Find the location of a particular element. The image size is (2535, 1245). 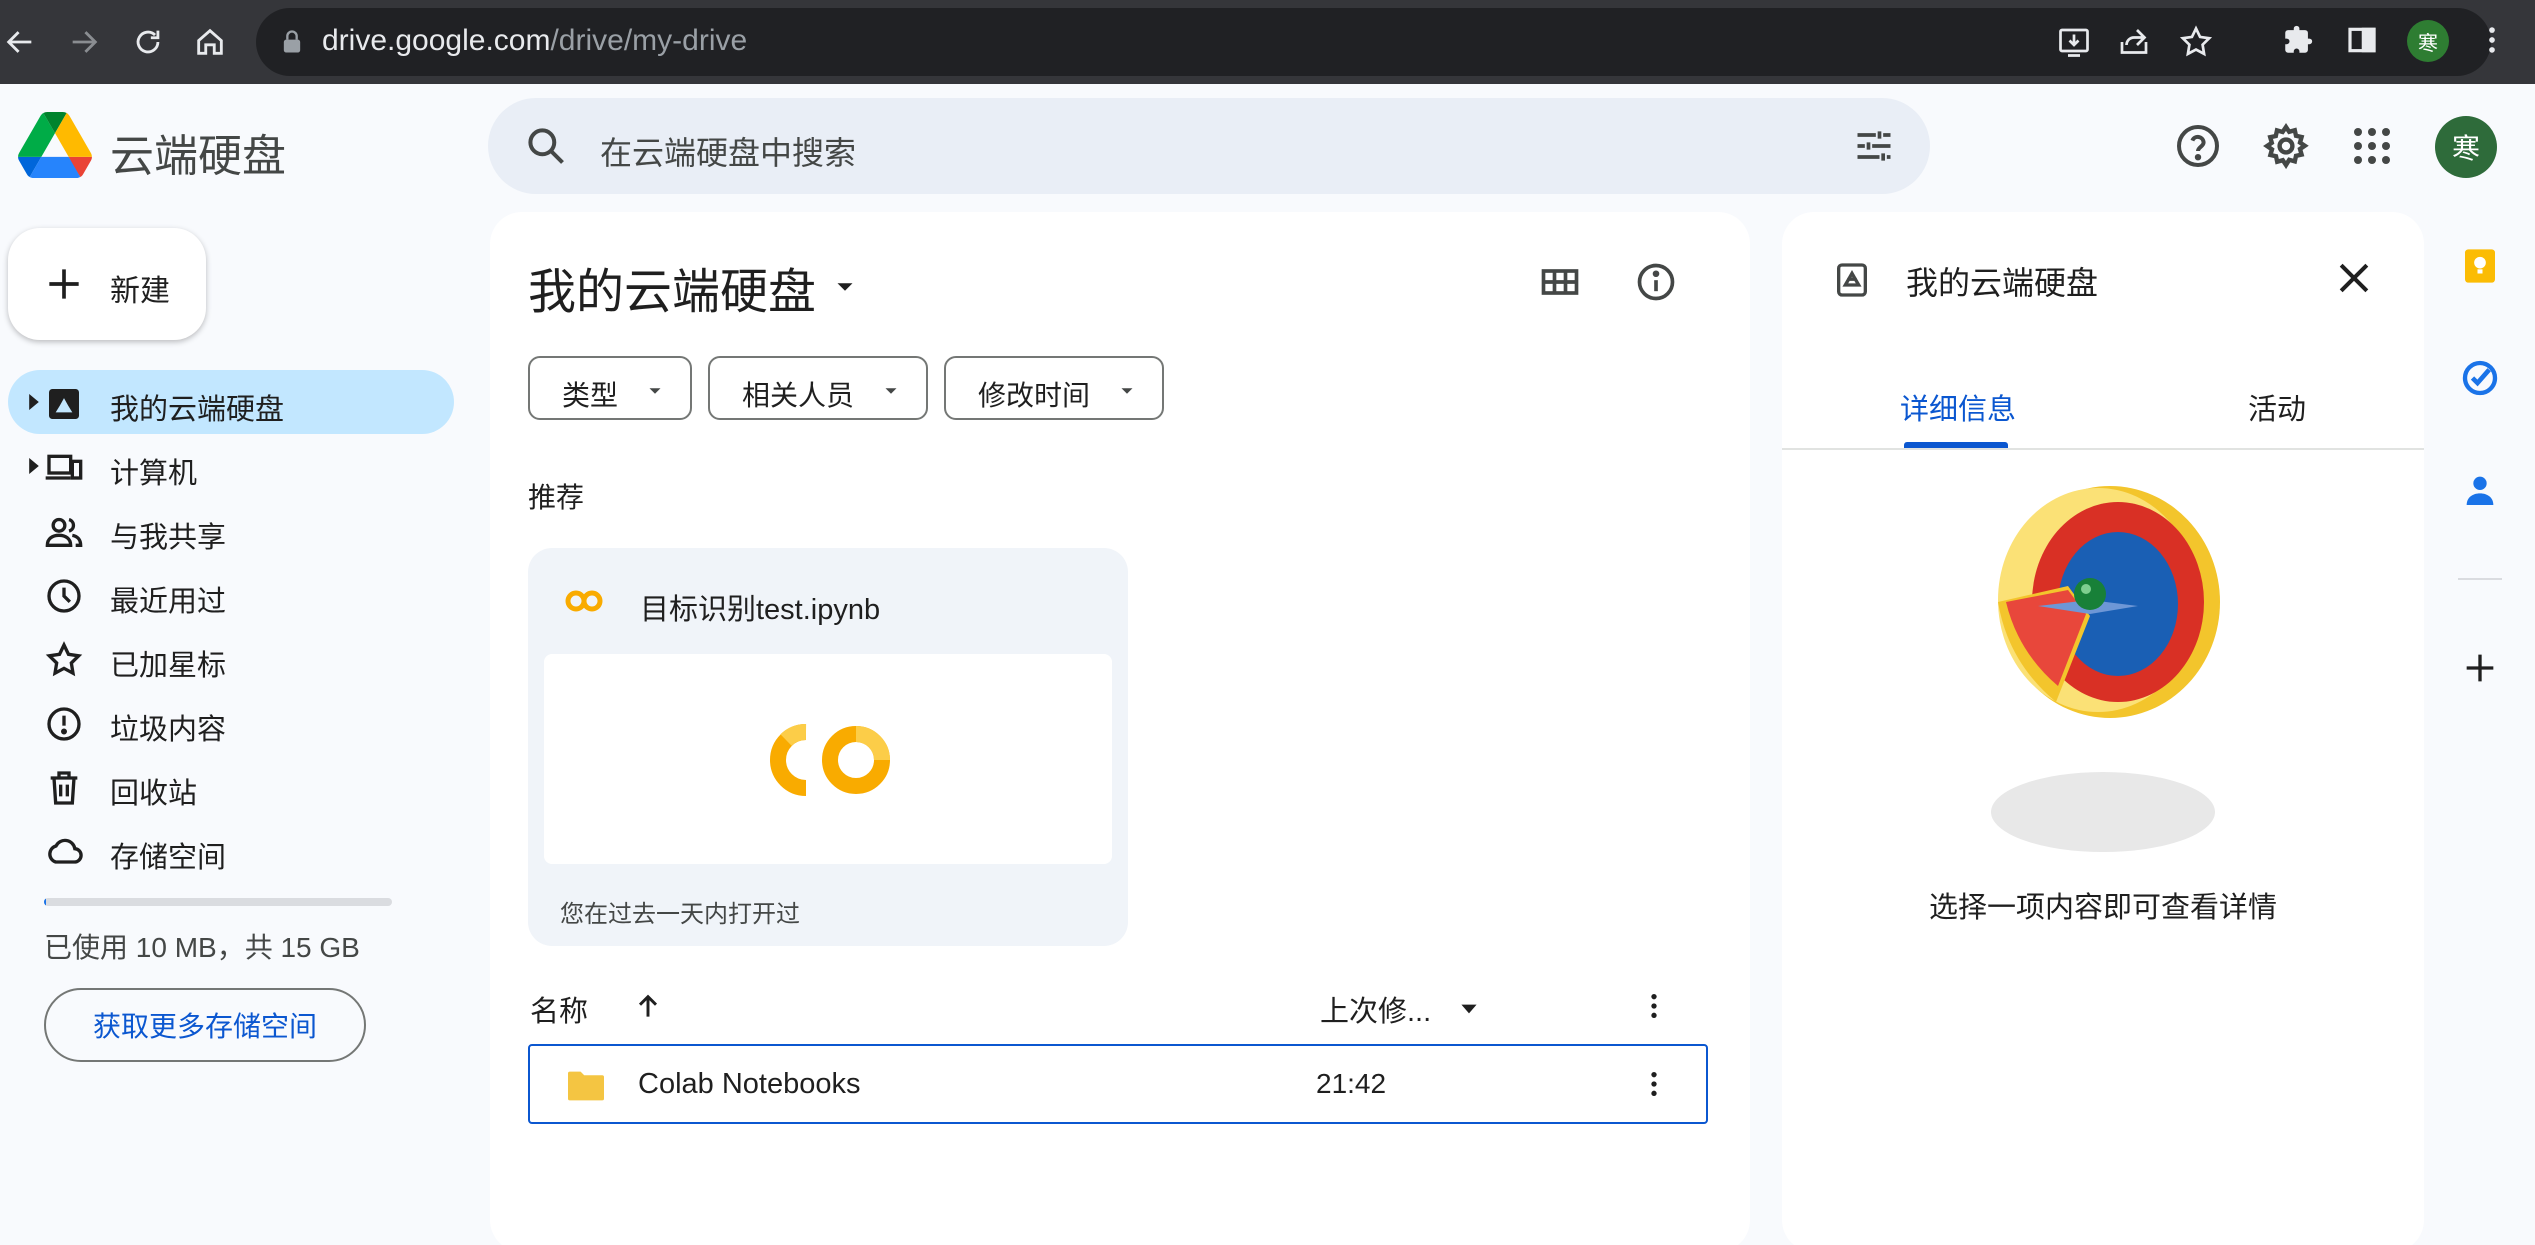

table-row: Colab Notebooks 21:42 is located at coordinates (1118, 1084).